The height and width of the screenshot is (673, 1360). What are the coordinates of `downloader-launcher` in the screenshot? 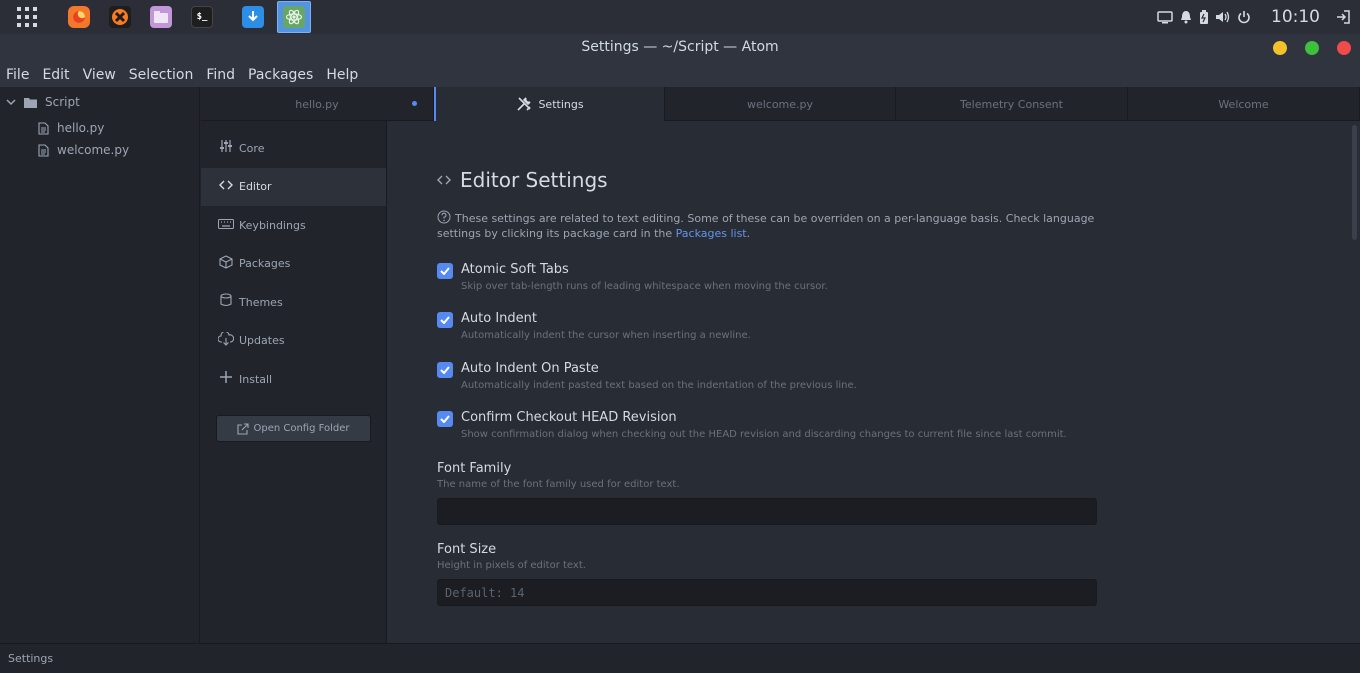 It's located at (253, 17).